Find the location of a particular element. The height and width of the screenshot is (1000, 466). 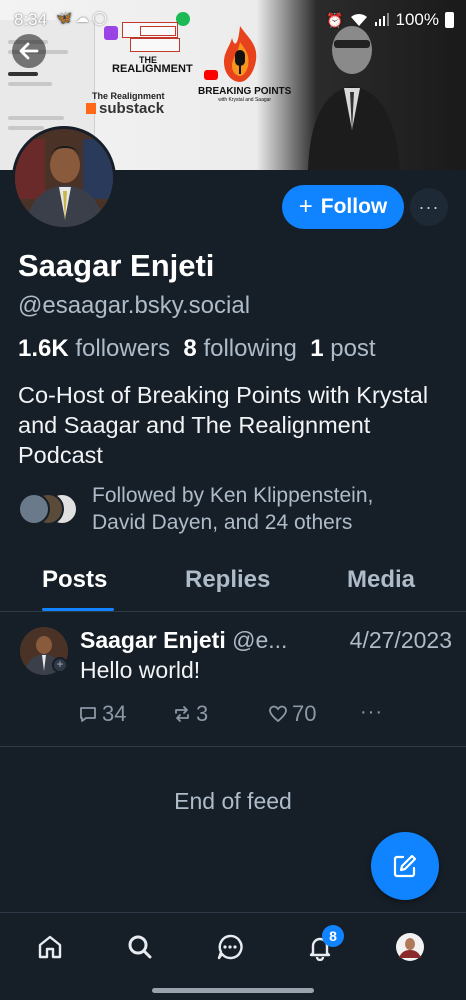

nav-home is located at coordinates (50, 947).